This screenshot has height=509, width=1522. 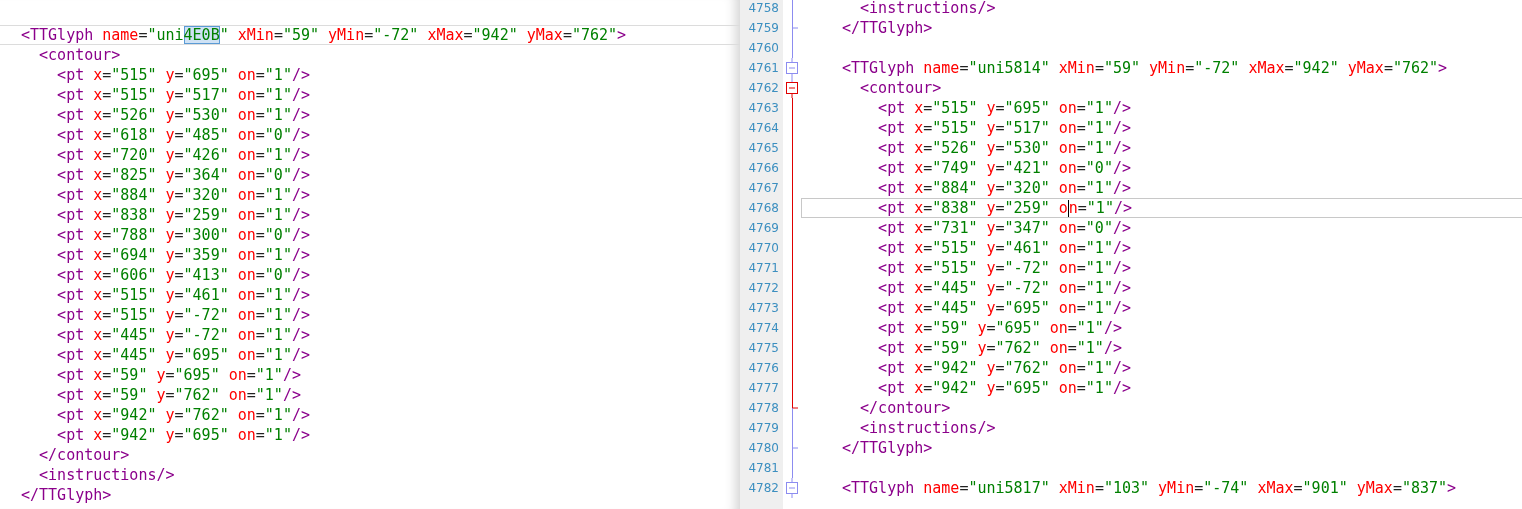 I want to click on code-line: <TTGlyph name="uni5814" xMin="59" yMin="-72" xMax="942" yMax="762">, so click(x=1145, y=68).